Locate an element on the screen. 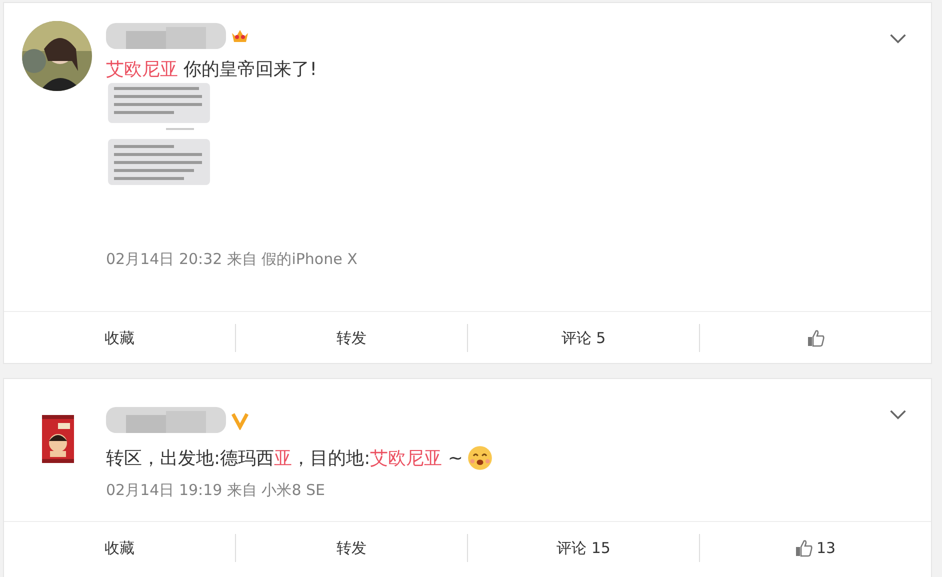 The width and height of the screenshot is (942, 577). post-timestamp: 02月14日 20:32 来自 假的iPhone X is located at coordinates (232, 259).